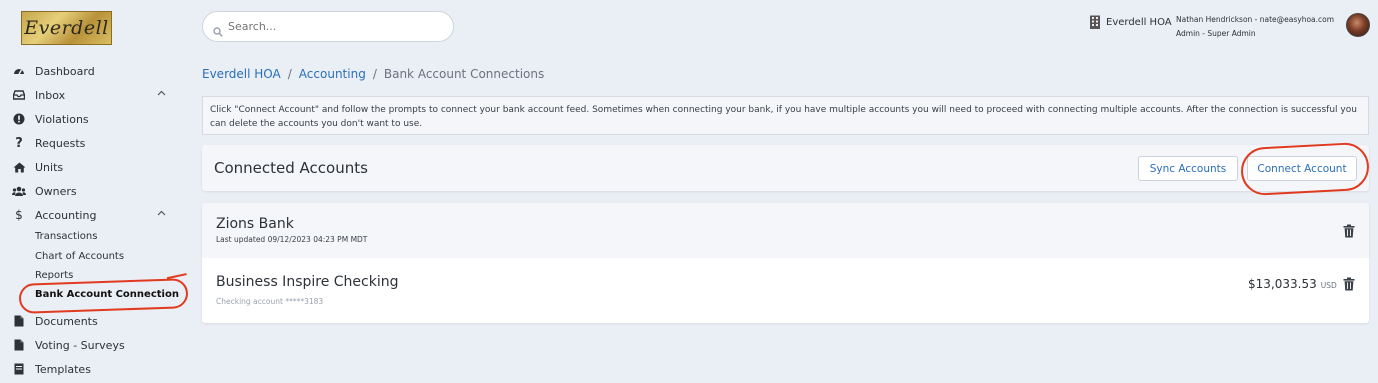 This screenshot has height=383, width=1378. I want to click on sidebar-item-units: Units, so click(92, 167).